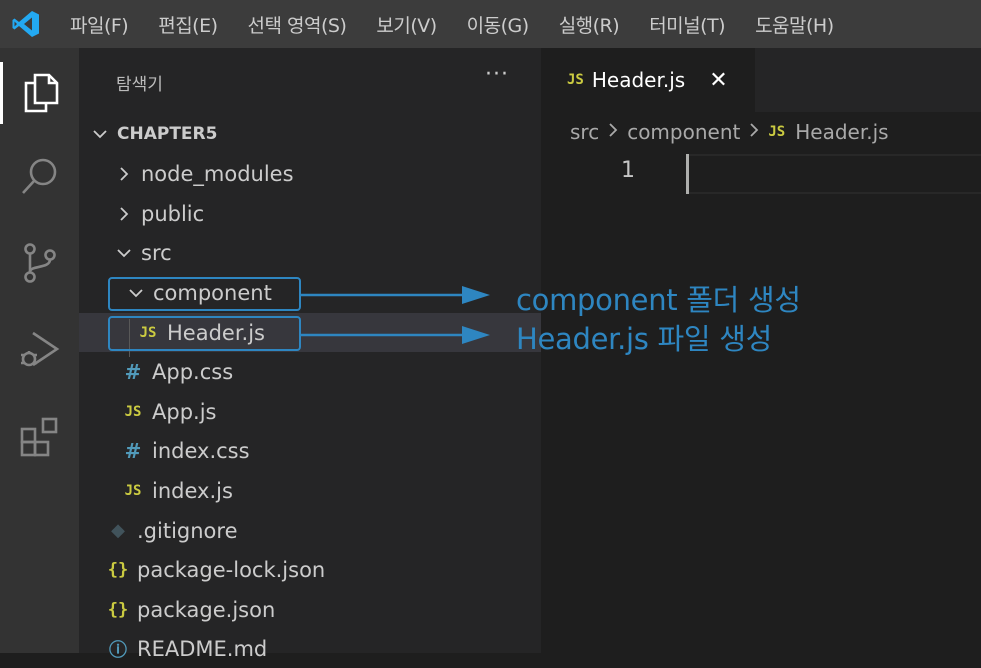 The width and height of the screenshot is (981, 668). I want to click on annotation-component-note: component 폴더 생성, so click(658, 300).